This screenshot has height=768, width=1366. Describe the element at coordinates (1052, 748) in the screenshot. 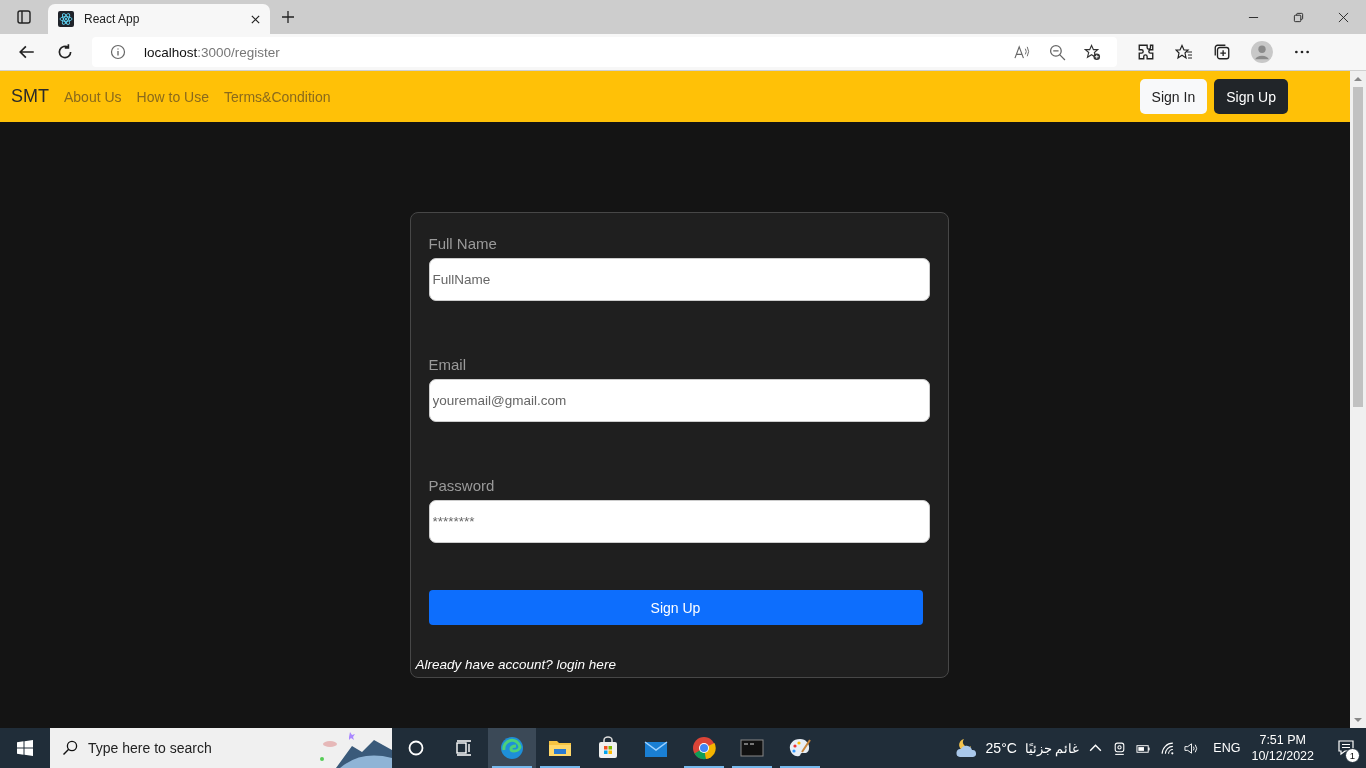

I see `weather-text: غائم جزئيًا` at that location.